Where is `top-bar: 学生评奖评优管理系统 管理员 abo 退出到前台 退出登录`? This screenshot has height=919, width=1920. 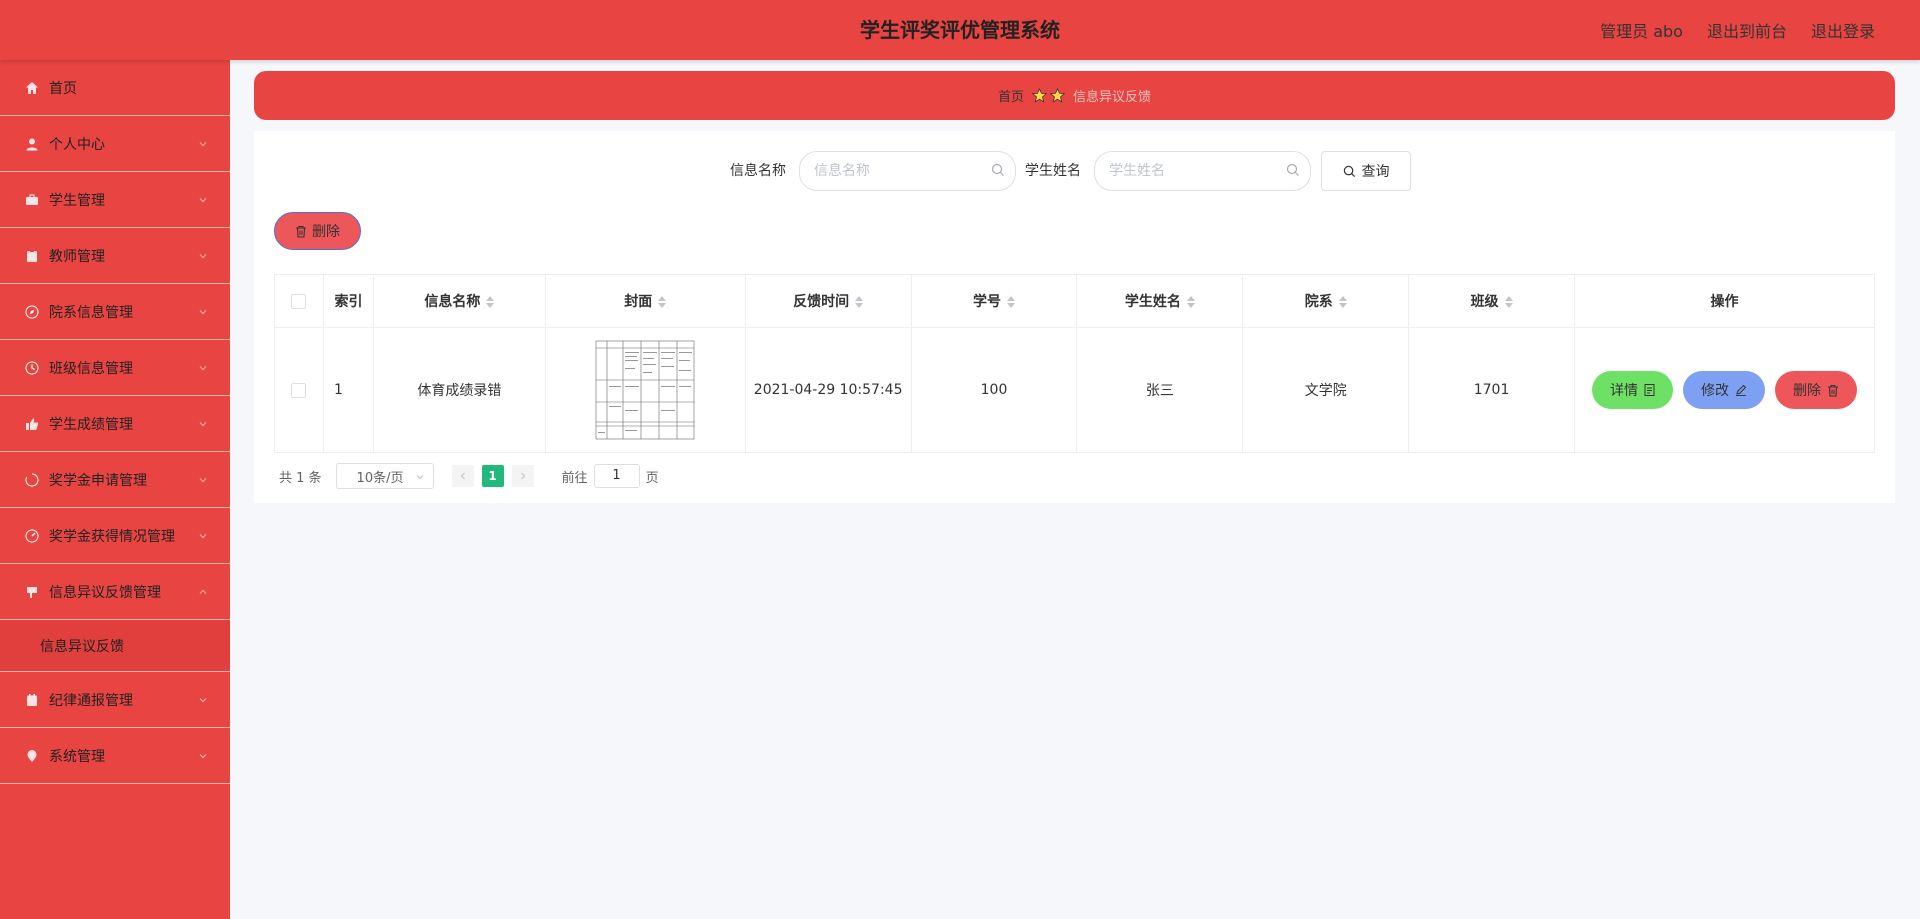
top-bar: 学生评奖评优管理系统 管理员 abo 退出到前台 退出登录 is located at coordinates (960, 30).